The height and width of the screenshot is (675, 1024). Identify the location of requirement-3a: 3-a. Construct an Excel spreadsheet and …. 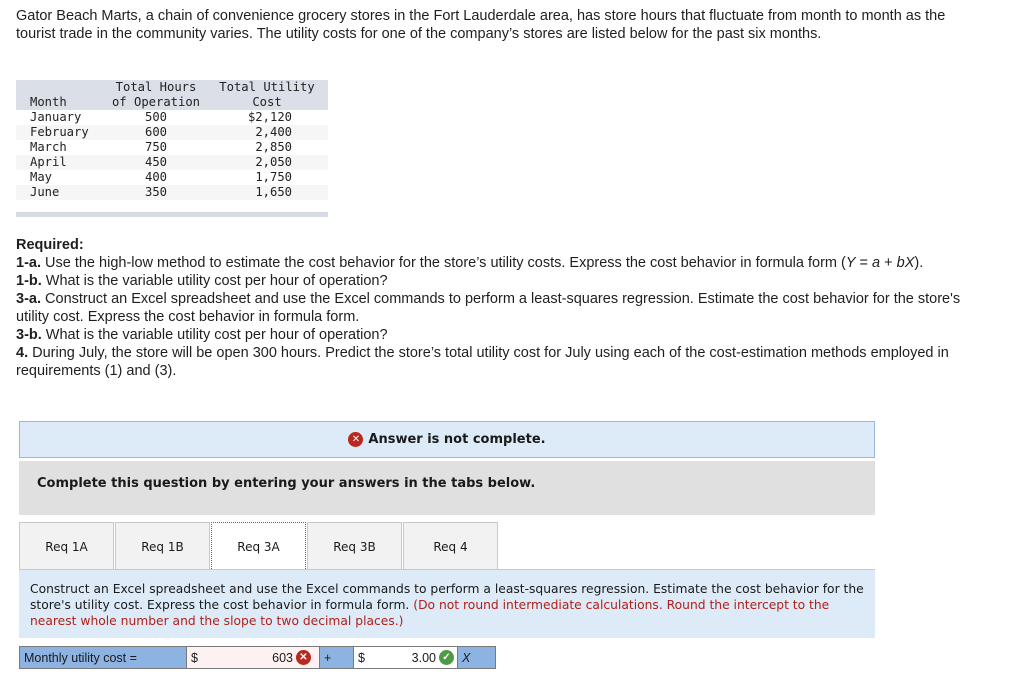
(488, 308).